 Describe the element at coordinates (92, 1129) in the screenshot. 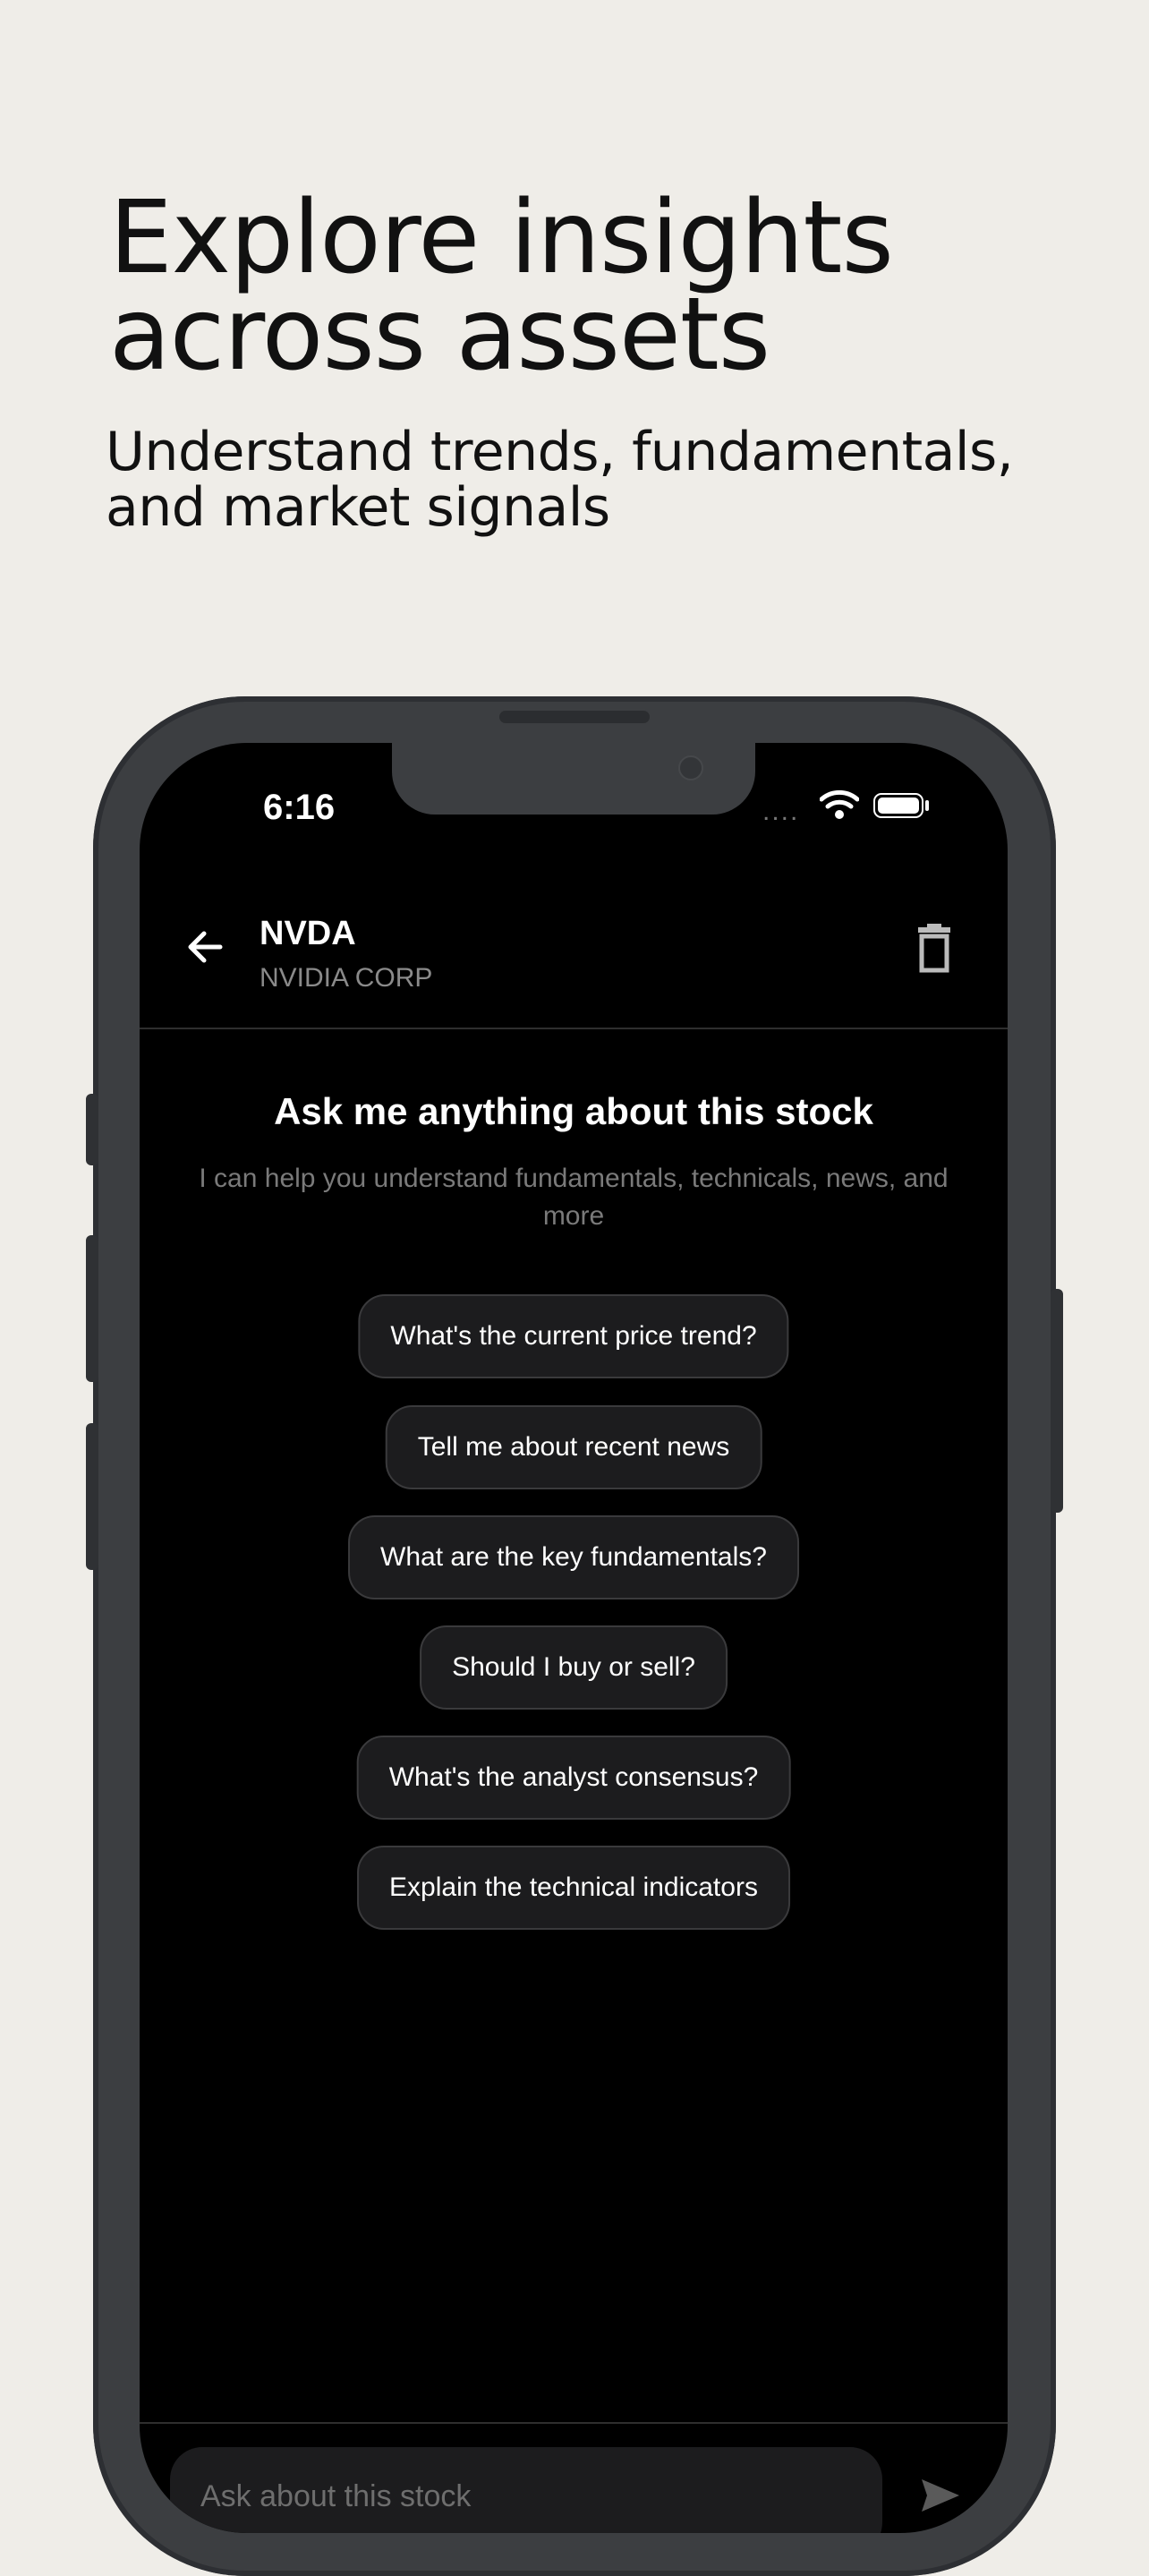

I see `phone-mute-switch` at that location.